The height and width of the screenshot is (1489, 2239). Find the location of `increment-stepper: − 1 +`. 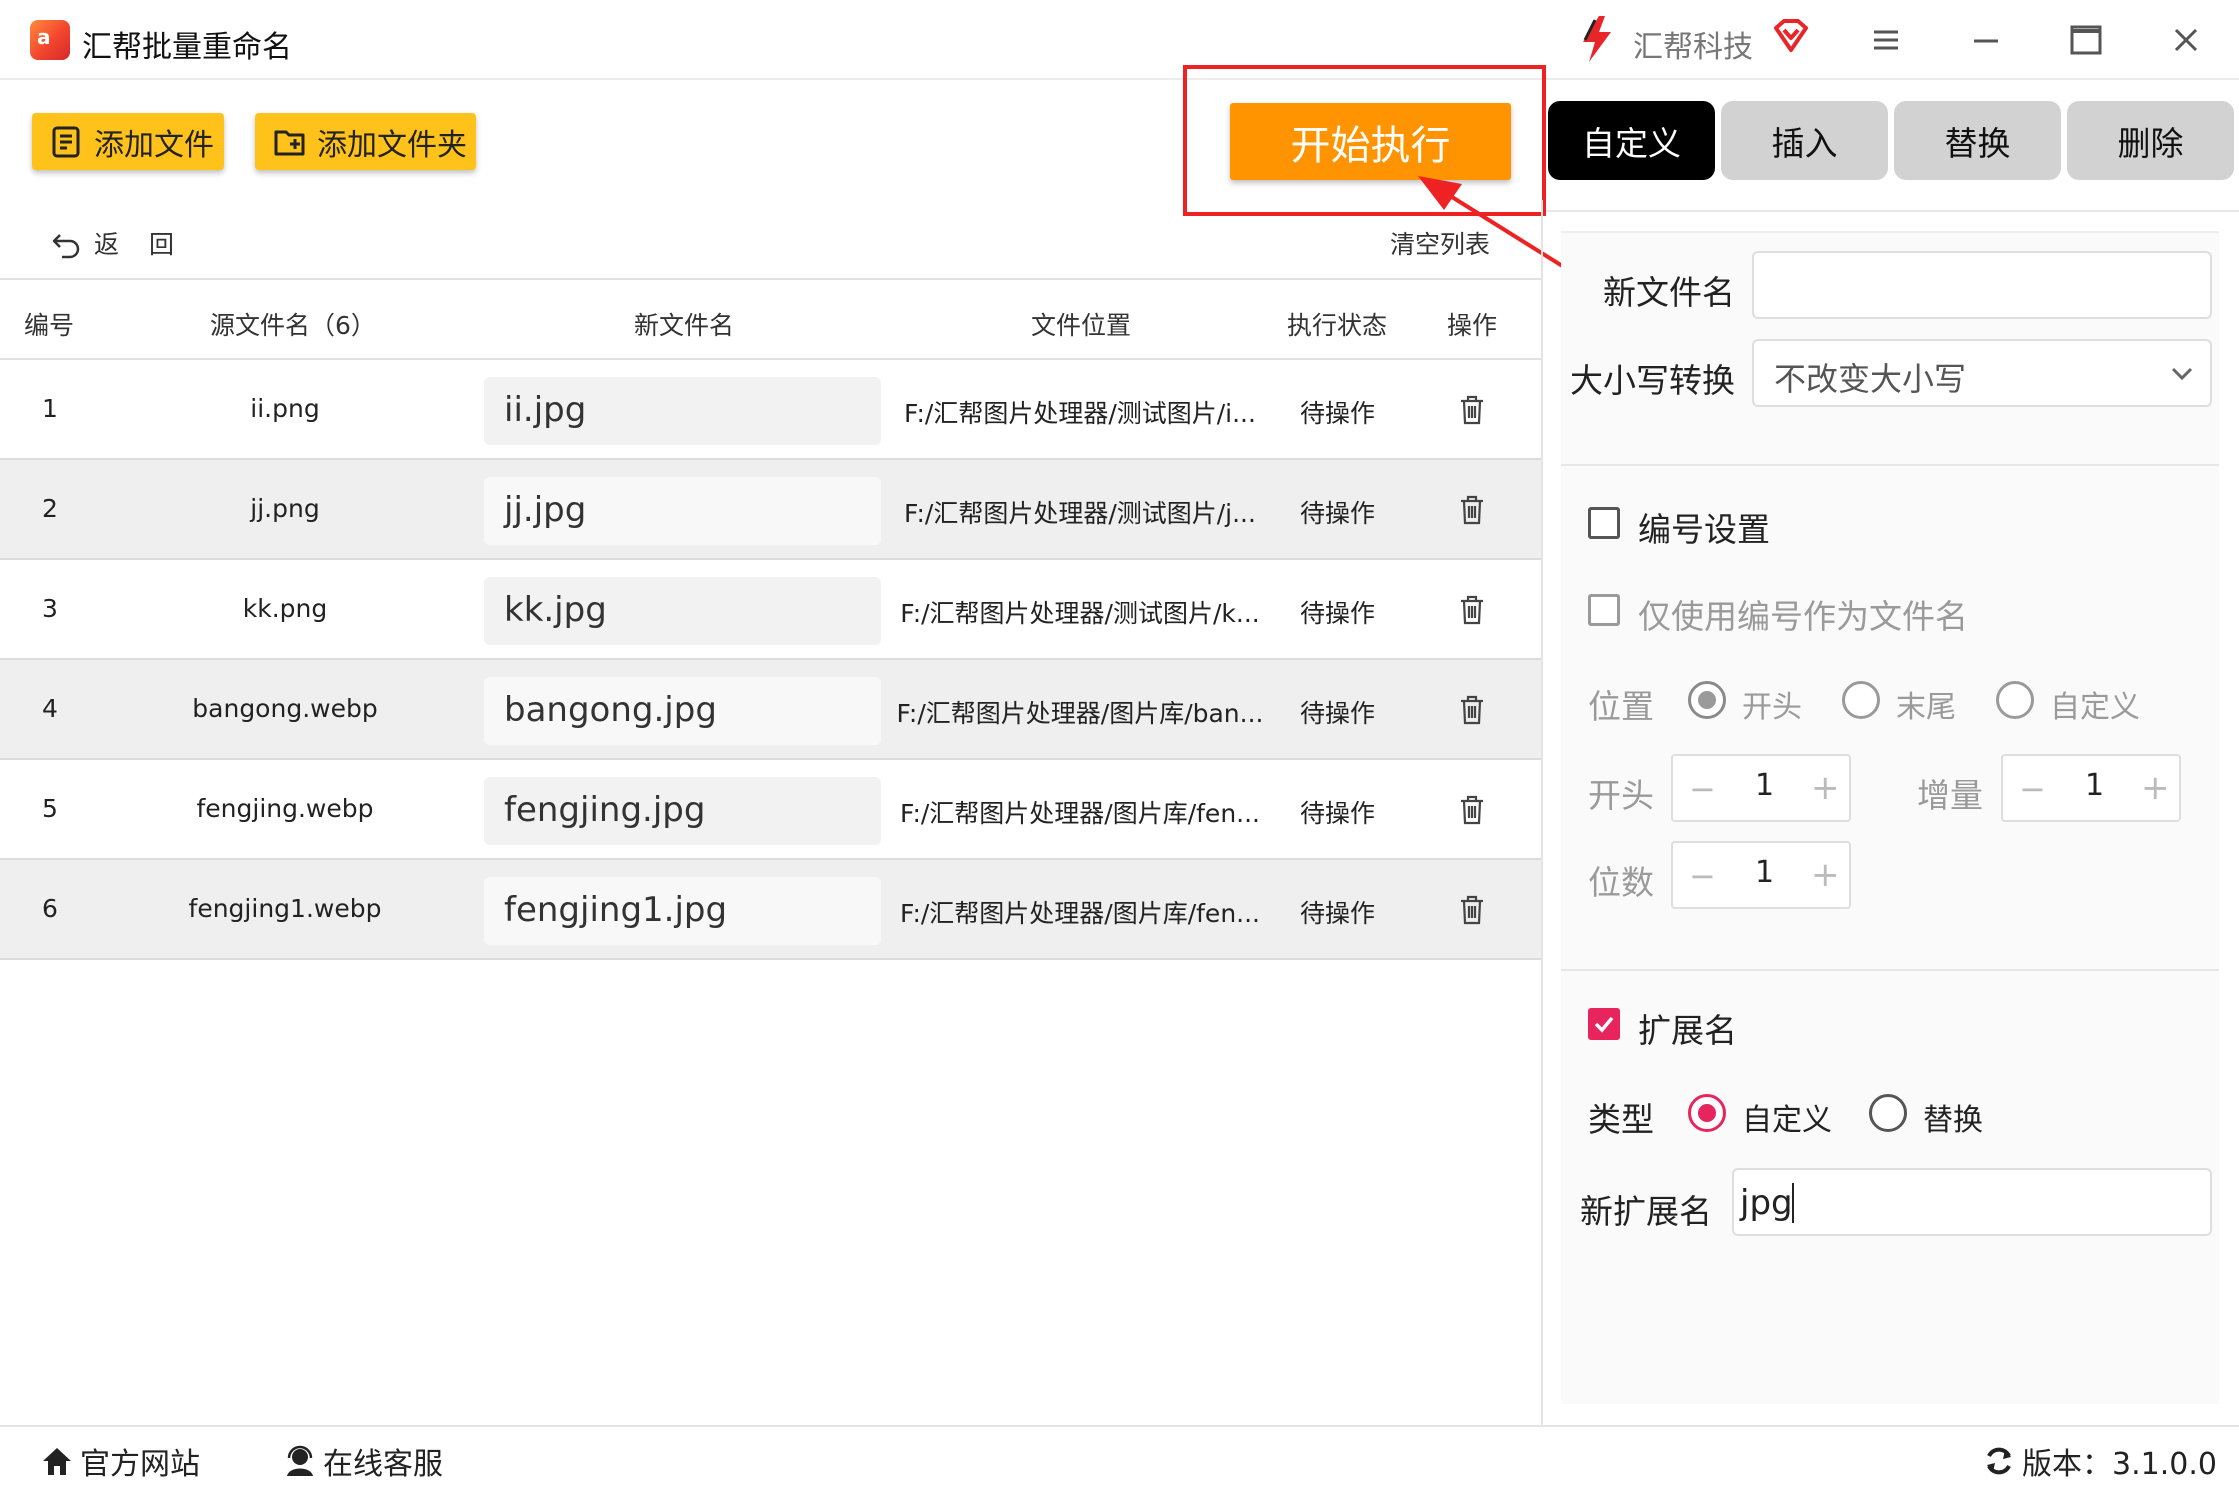

increment-stepper: − 1 + is located at coordinates (2091, 788).